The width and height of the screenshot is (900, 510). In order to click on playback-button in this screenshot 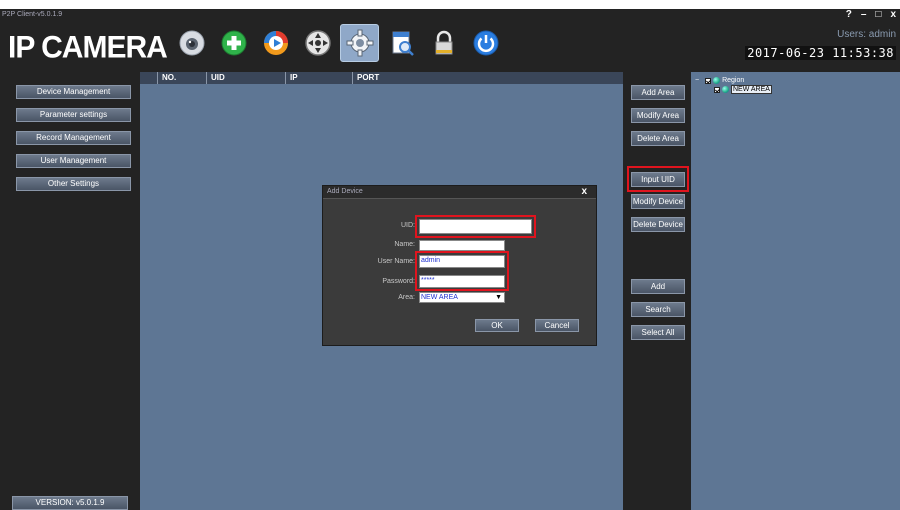, I will do `click(275, 43)`.